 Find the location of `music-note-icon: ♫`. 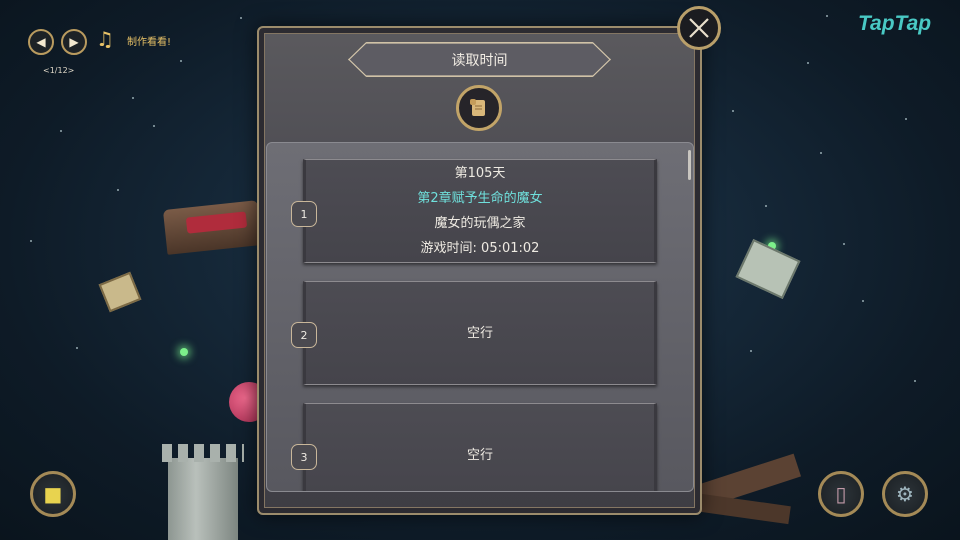

music-note-icon: ♫ is located at coordinates (105, 39).